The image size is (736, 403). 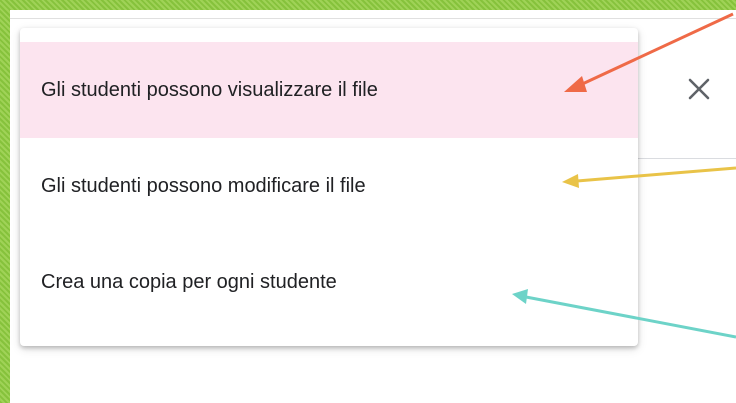 What do you see at coordinates (699, 89) in the screenshot?
I see `close-icon` at bounding box center [699, 89].